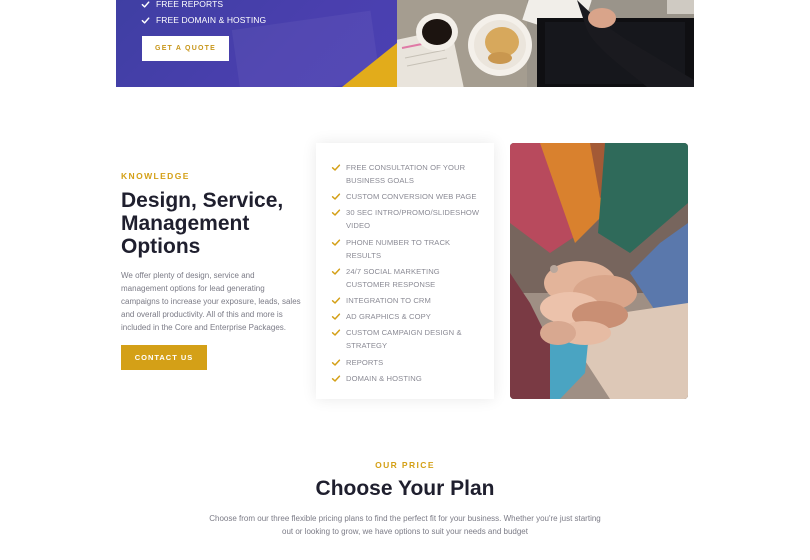 Image resolution: width=810 pixels, height=560 pixels. Describe the element at coordinates (384, 378) in the screenshot. I see `feature-label: DOMAIN & HOSTING` at that location.